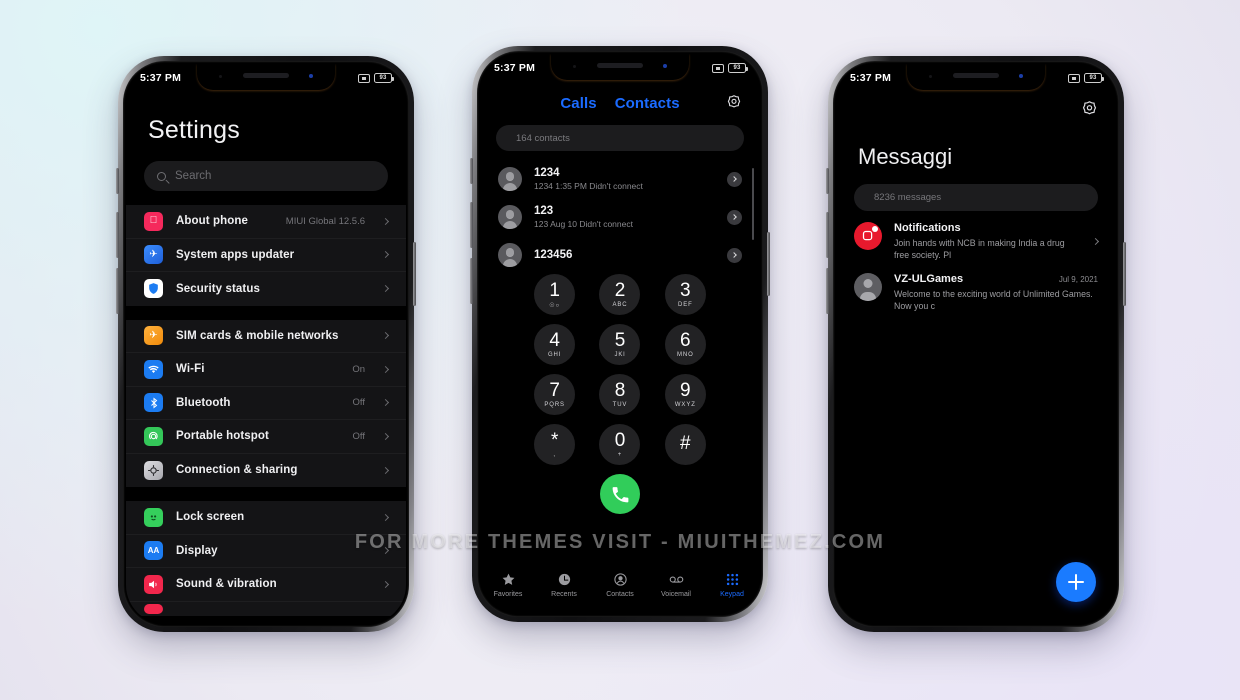 This screenshot has width=1240, height=700. I want to click on row-label: Sound & vibration, so click(226, 584).